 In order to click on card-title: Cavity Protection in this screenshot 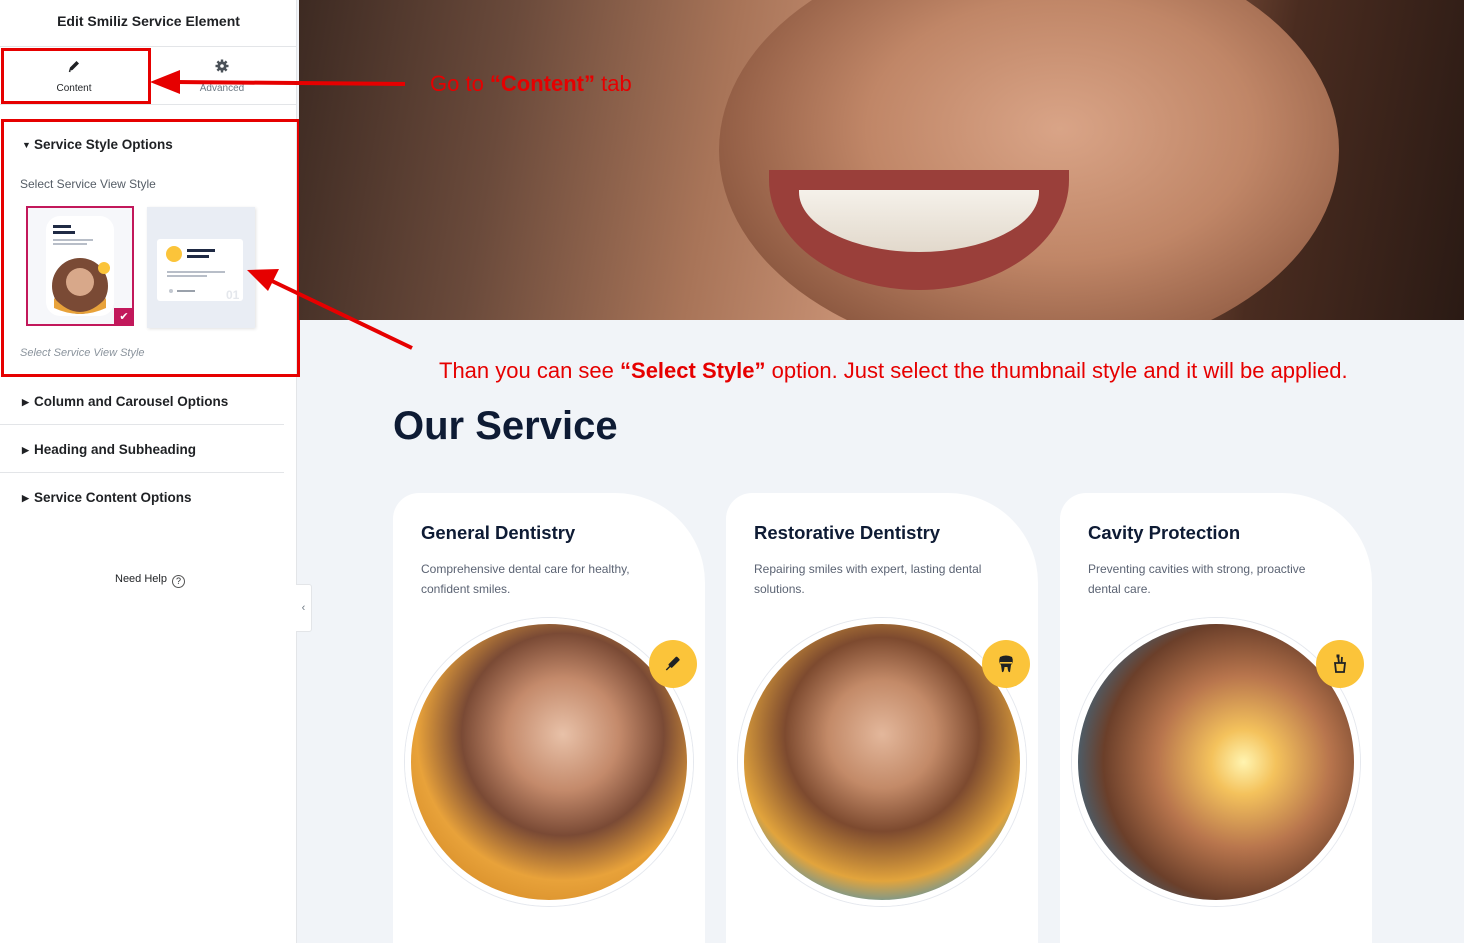, I will do `click(1164, 532)`.